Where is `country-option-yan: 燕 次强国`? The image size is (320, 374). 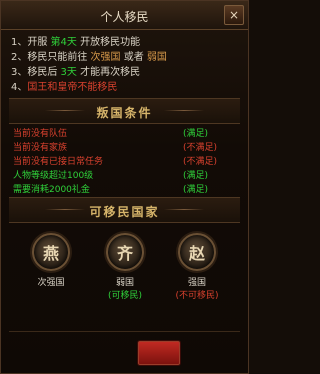
country-option-yan: 燕 次强国 is located at coordinates (51, 260).